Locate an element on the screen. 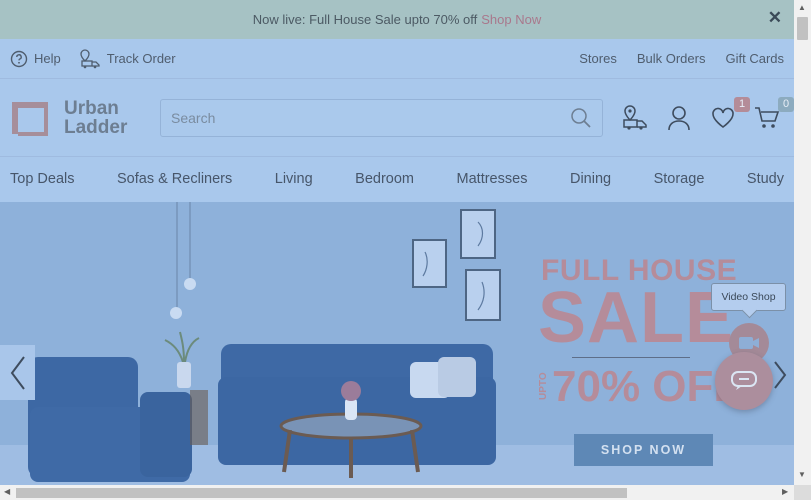 Image resolution: width=811 pixels, height=500 pixels. help-link: Help is located at coordinates (35, 59).